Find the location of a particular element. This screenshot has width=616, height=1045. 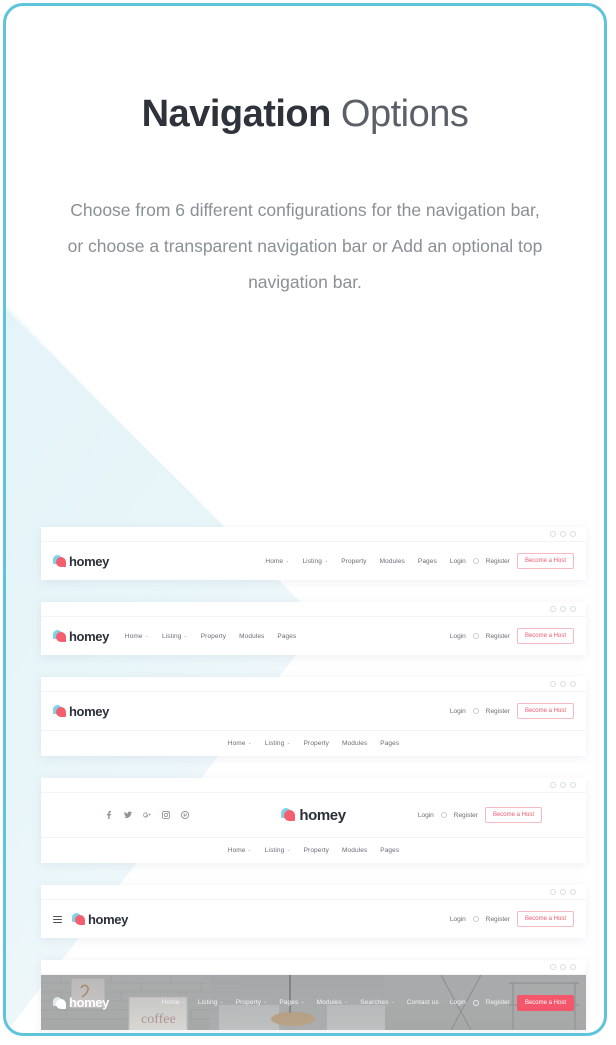

pinterest-icon is located at coordinates (185, 815).